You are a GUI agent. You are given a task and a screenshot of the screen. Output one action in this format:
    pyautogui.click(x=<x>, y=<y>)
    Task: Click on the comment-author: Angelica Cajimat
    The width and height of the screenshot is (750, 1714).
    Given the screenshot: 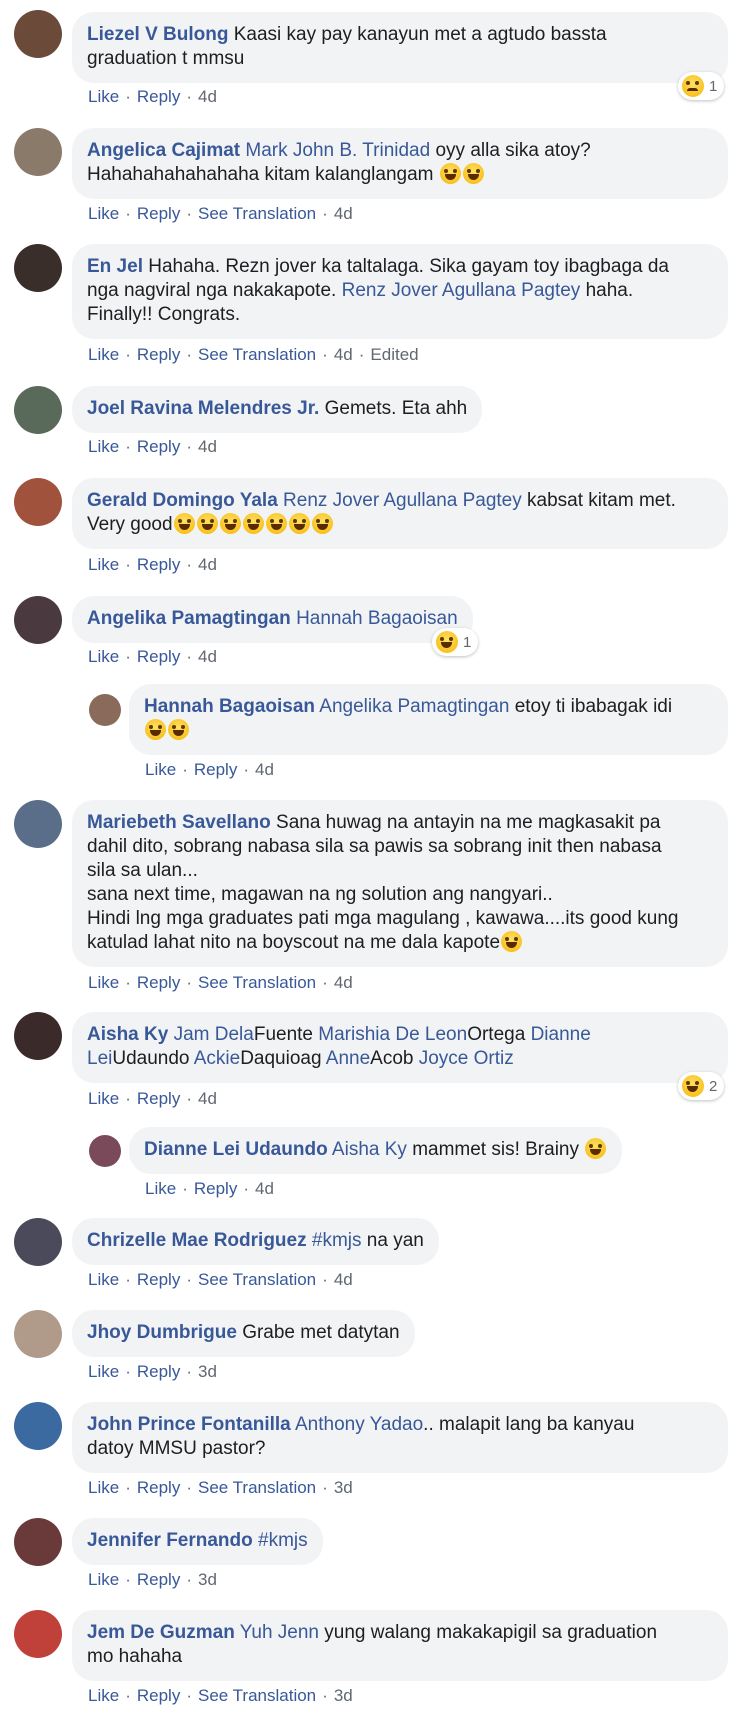 What is the action you would take?
    pyautogui.click(x=163, y=150)
    